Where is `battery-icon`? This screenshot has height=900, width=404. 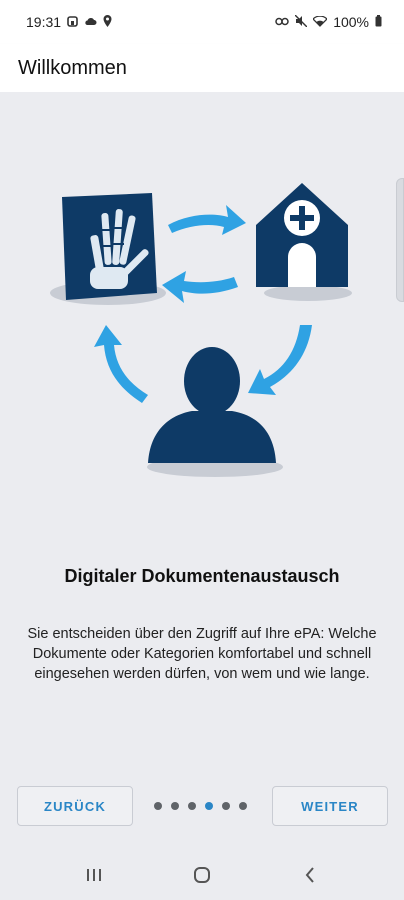
battery-icon is located at coordinates (378, 22).